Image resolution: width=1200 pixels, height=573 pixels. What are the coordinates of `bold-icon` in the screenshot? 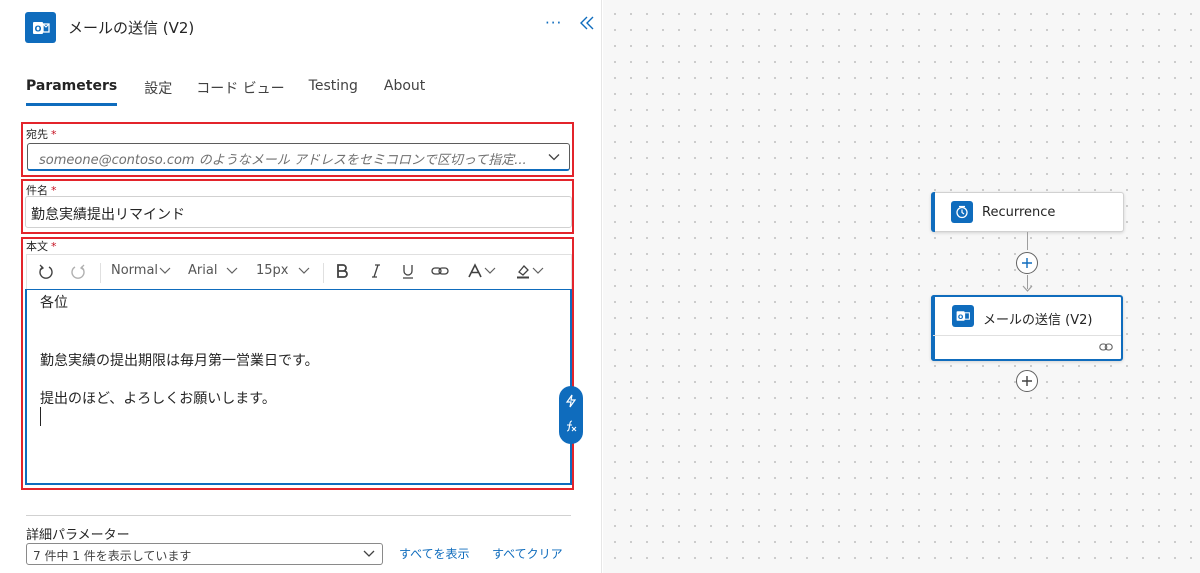 It's located at (342, 271).